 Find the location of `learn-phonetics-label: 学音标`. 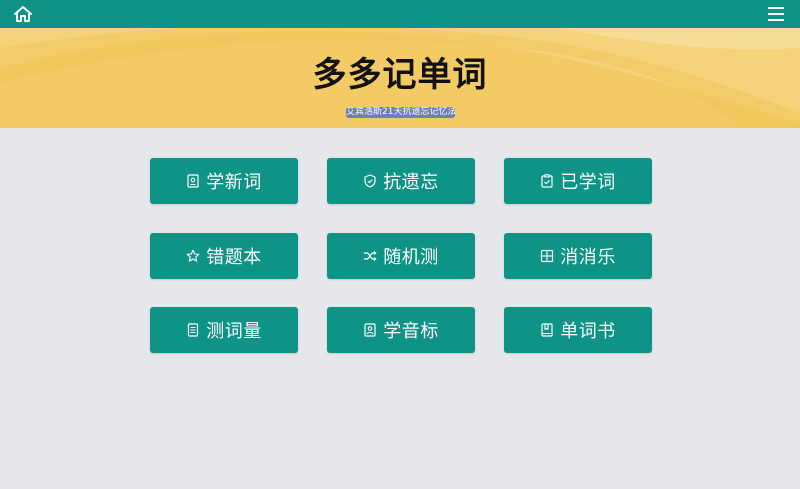

learn-phonetics-label: 学音标 is located at coordinates (411, 331).